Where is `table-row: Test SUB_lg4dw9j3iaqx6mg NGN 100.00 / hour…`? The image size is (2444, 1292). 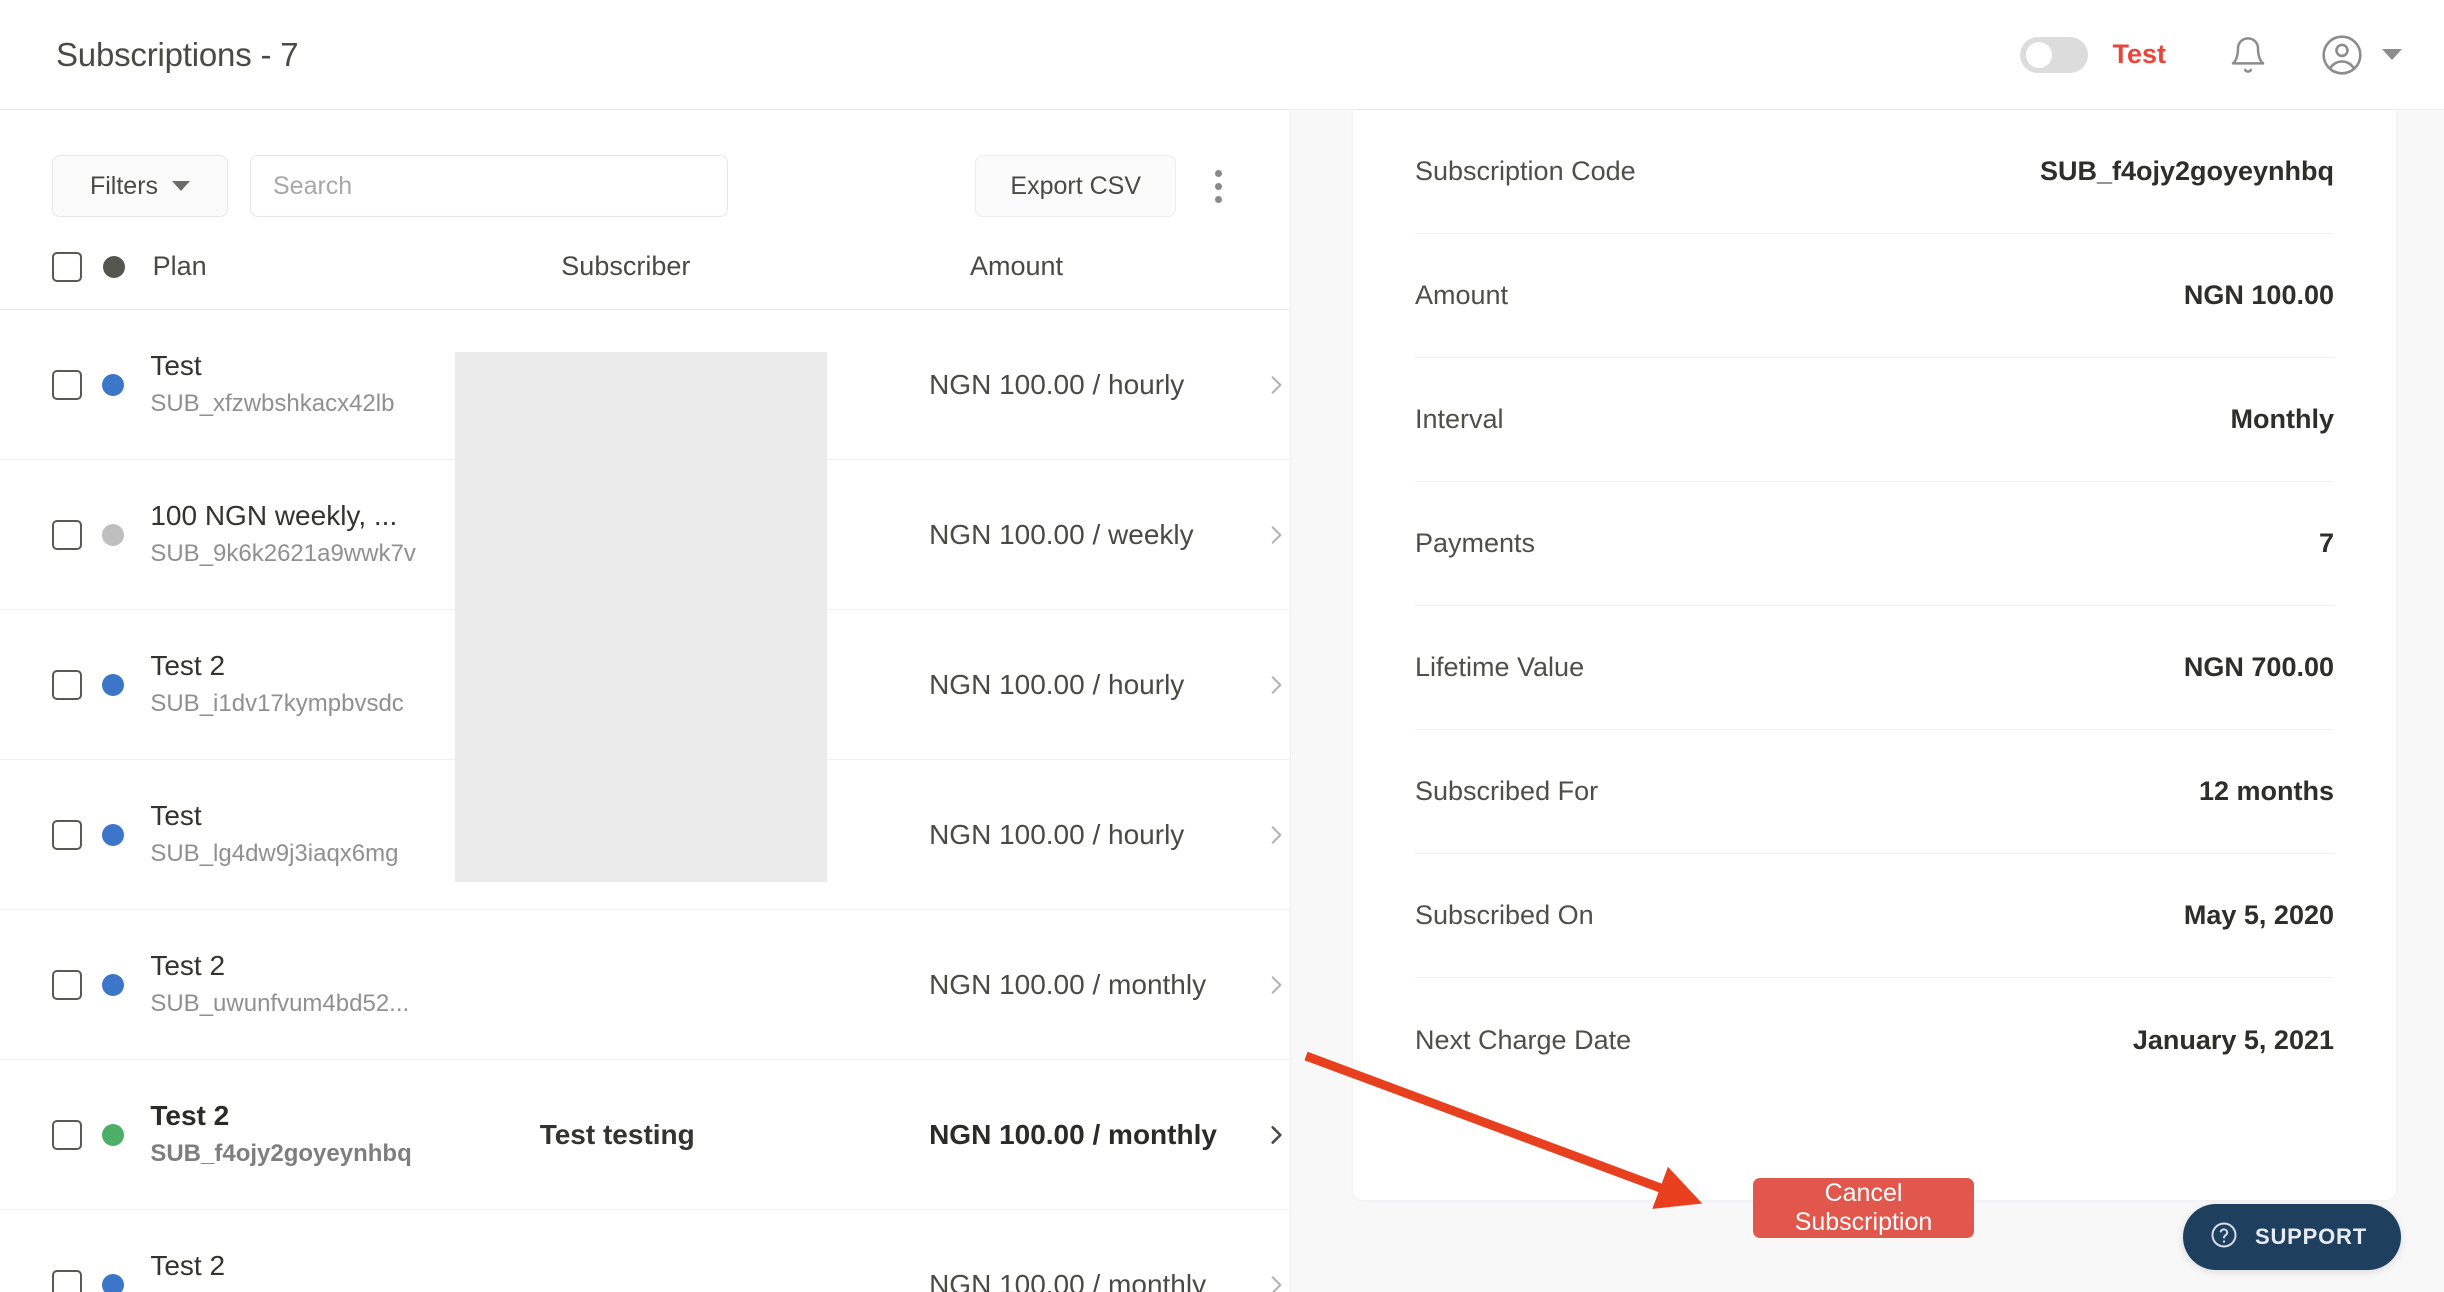 table-row: Test SUB_lg4dw9j3iaqx6mg NGN 100.00 / hour… is located at coordinates (645, 835).